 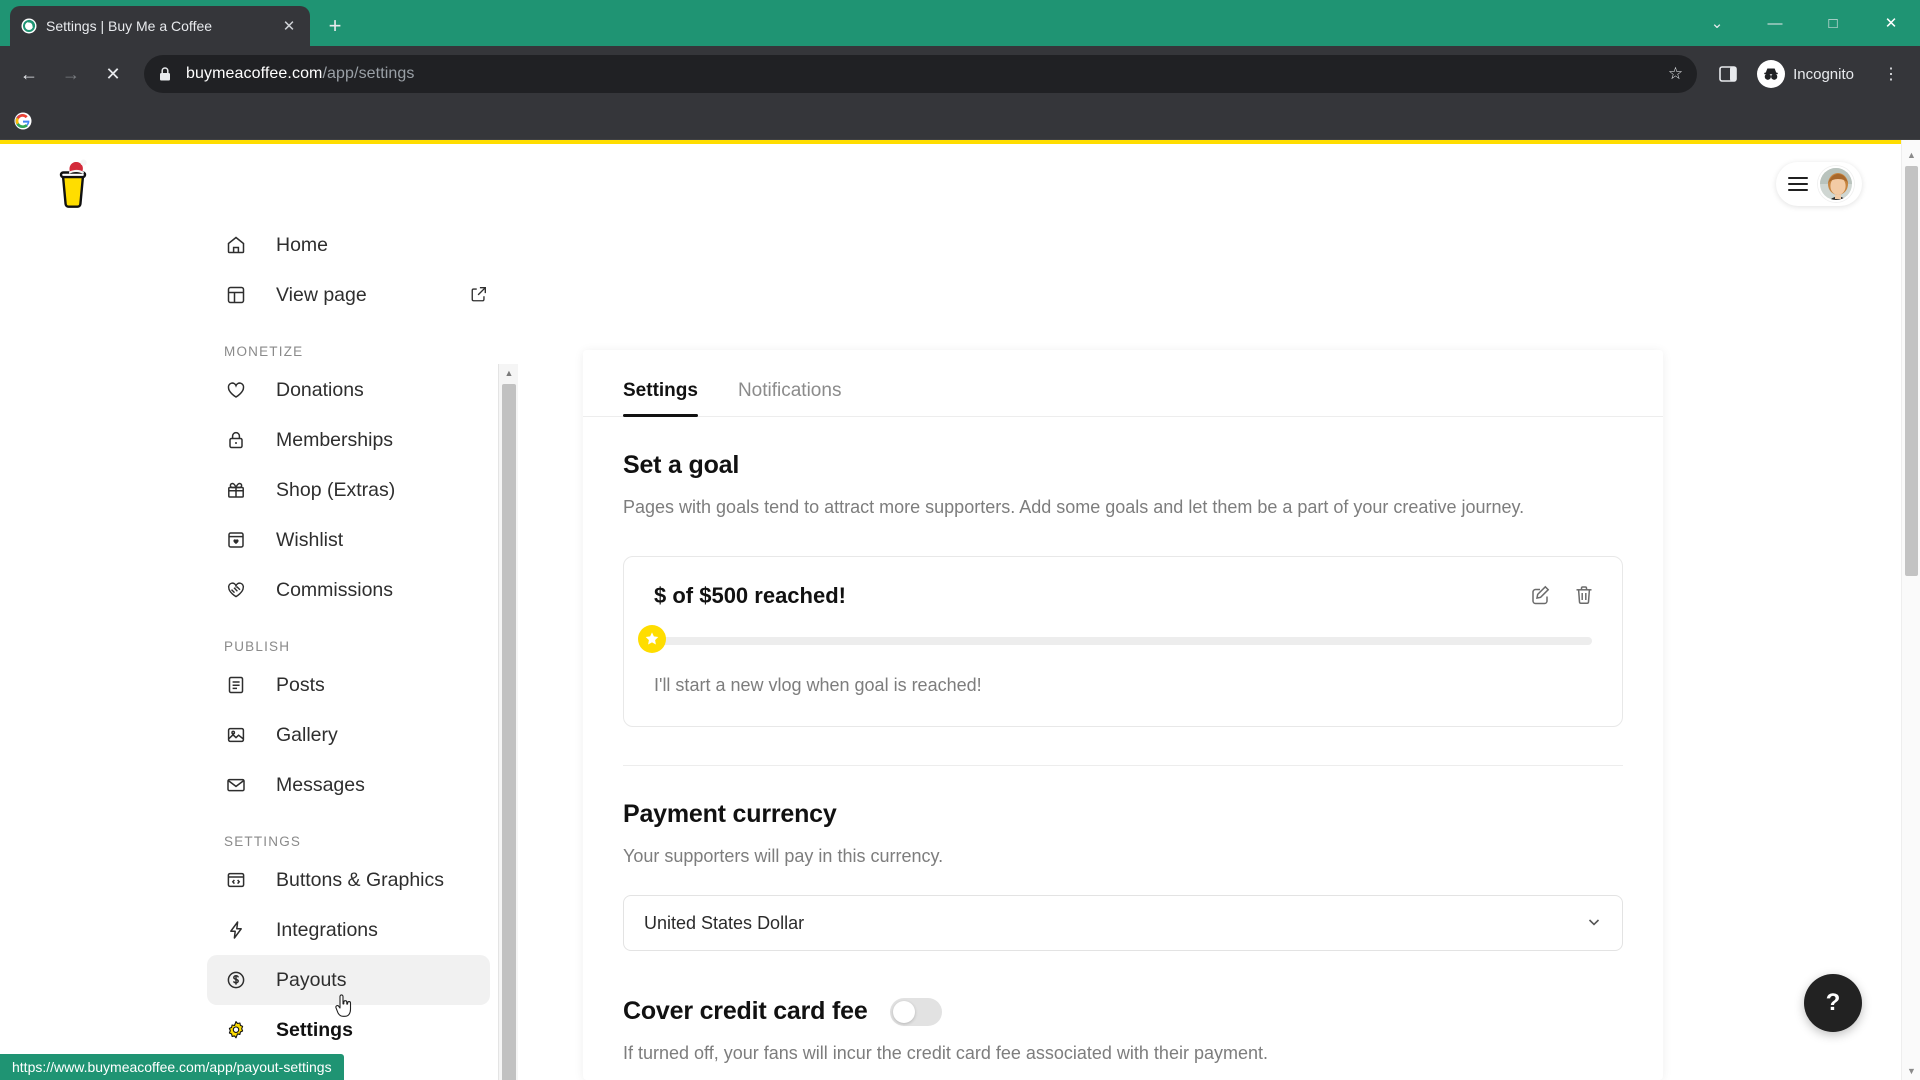 I want to click on close-icon: ✕, so click(x=289, y=26).